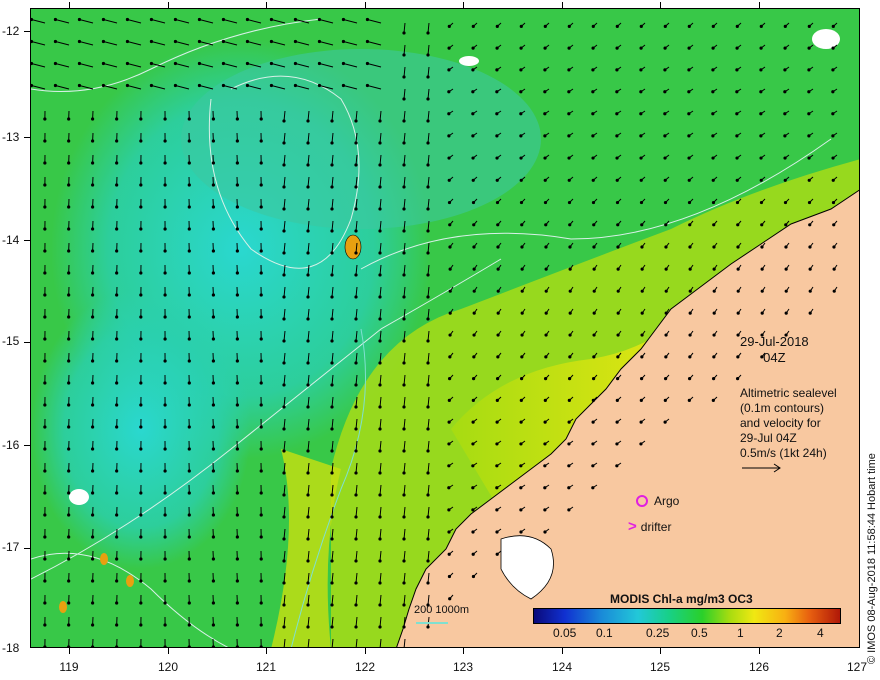 This screenshot has height=680, width=880. I want to click on info-line: Altimetric sealevel, so click(788, 393).